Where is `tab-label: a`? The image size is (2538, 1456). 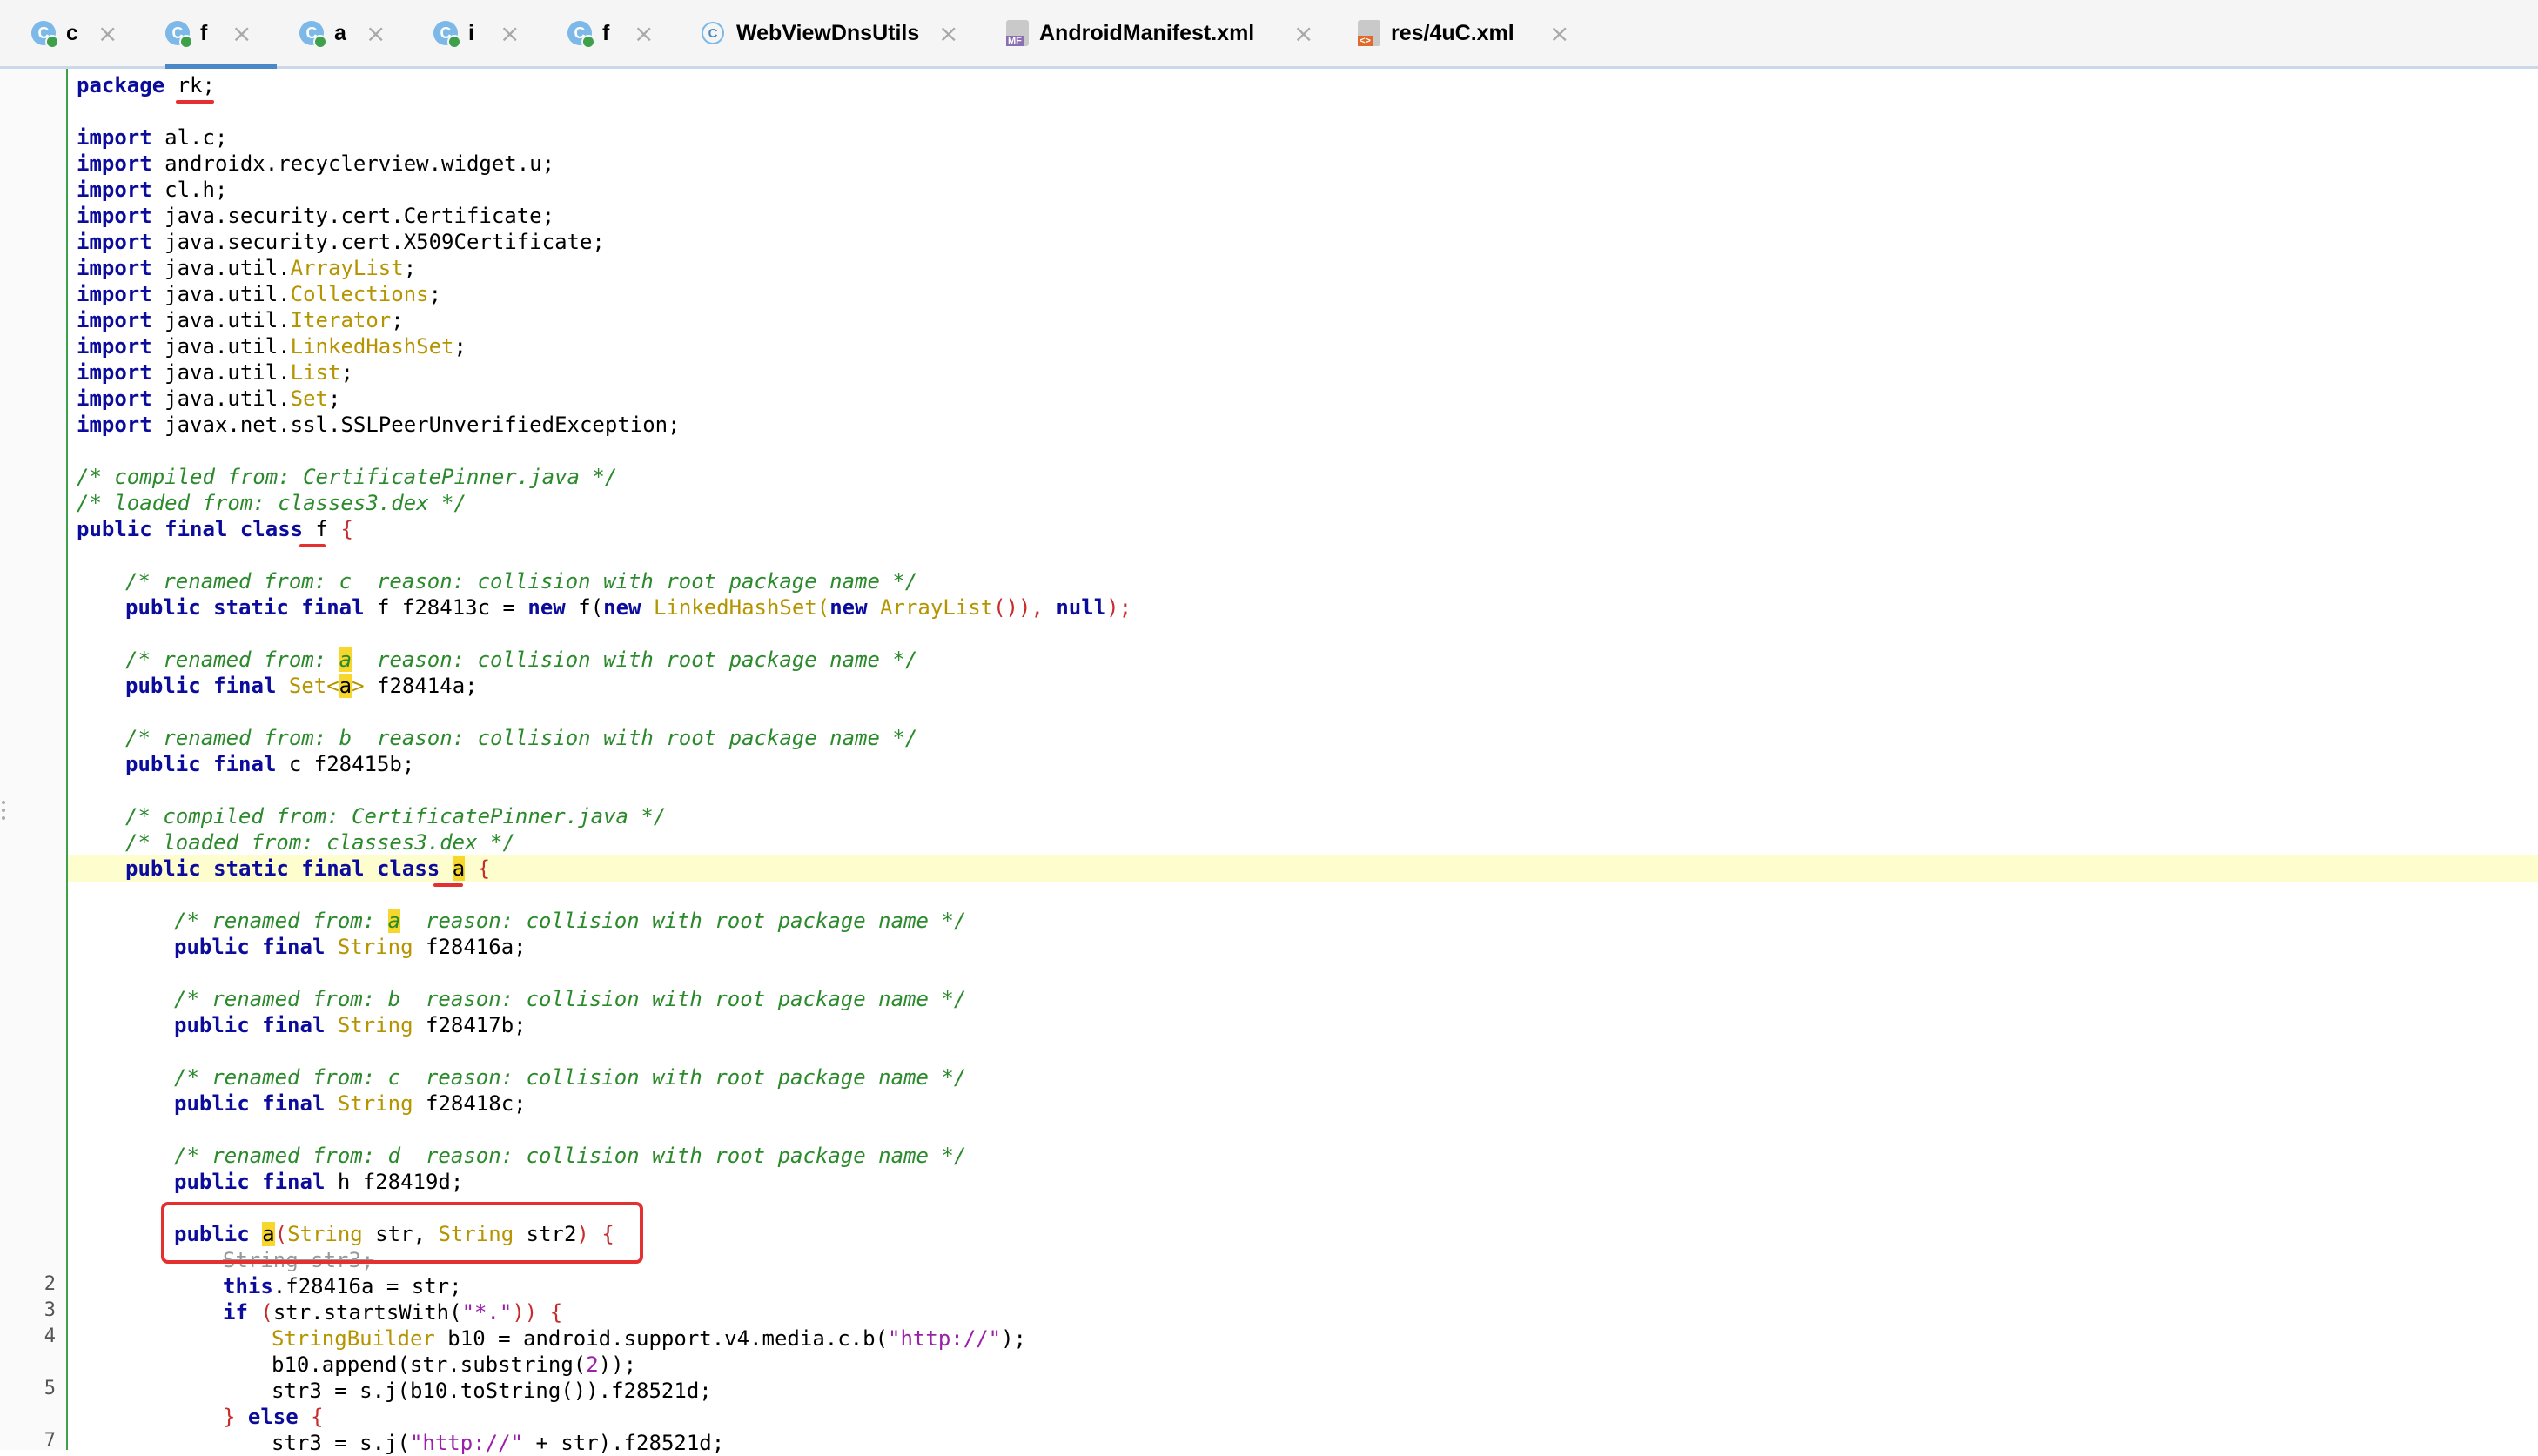
tab-label: a is located at coordinates (340, 32).